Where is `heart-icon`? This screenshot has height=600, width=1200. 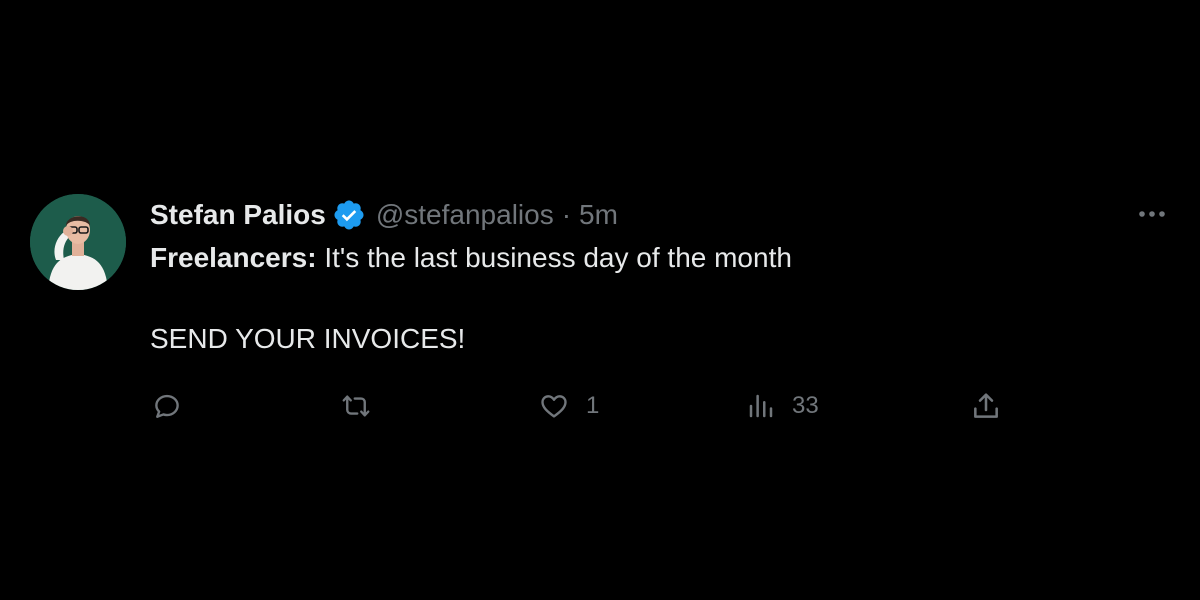 heart-icon is located at coordinates (554, 406).